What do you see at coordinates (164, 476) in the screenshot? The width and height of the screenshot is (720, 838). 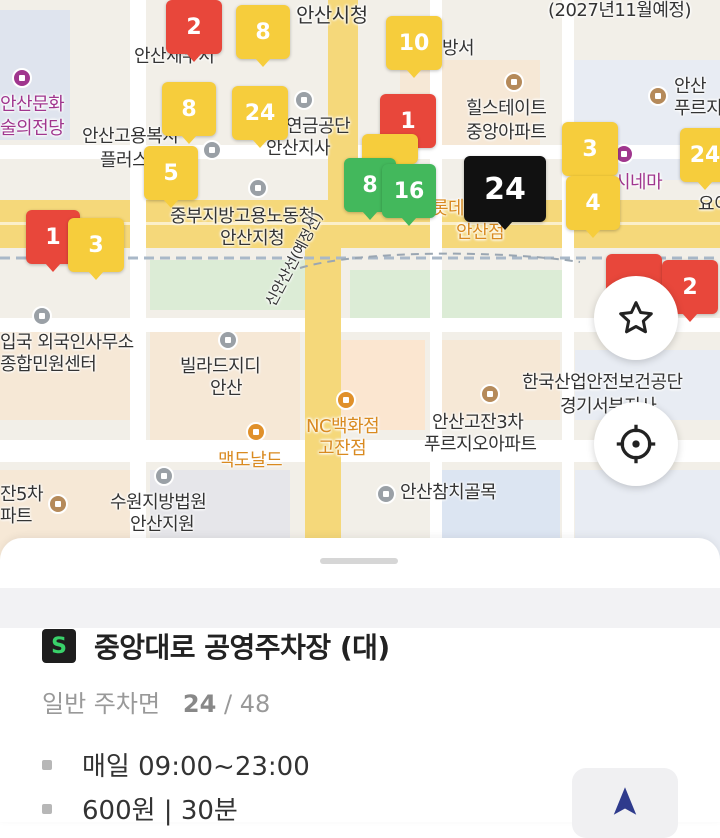 I see `court-icon` at bounding box center [164, 476].